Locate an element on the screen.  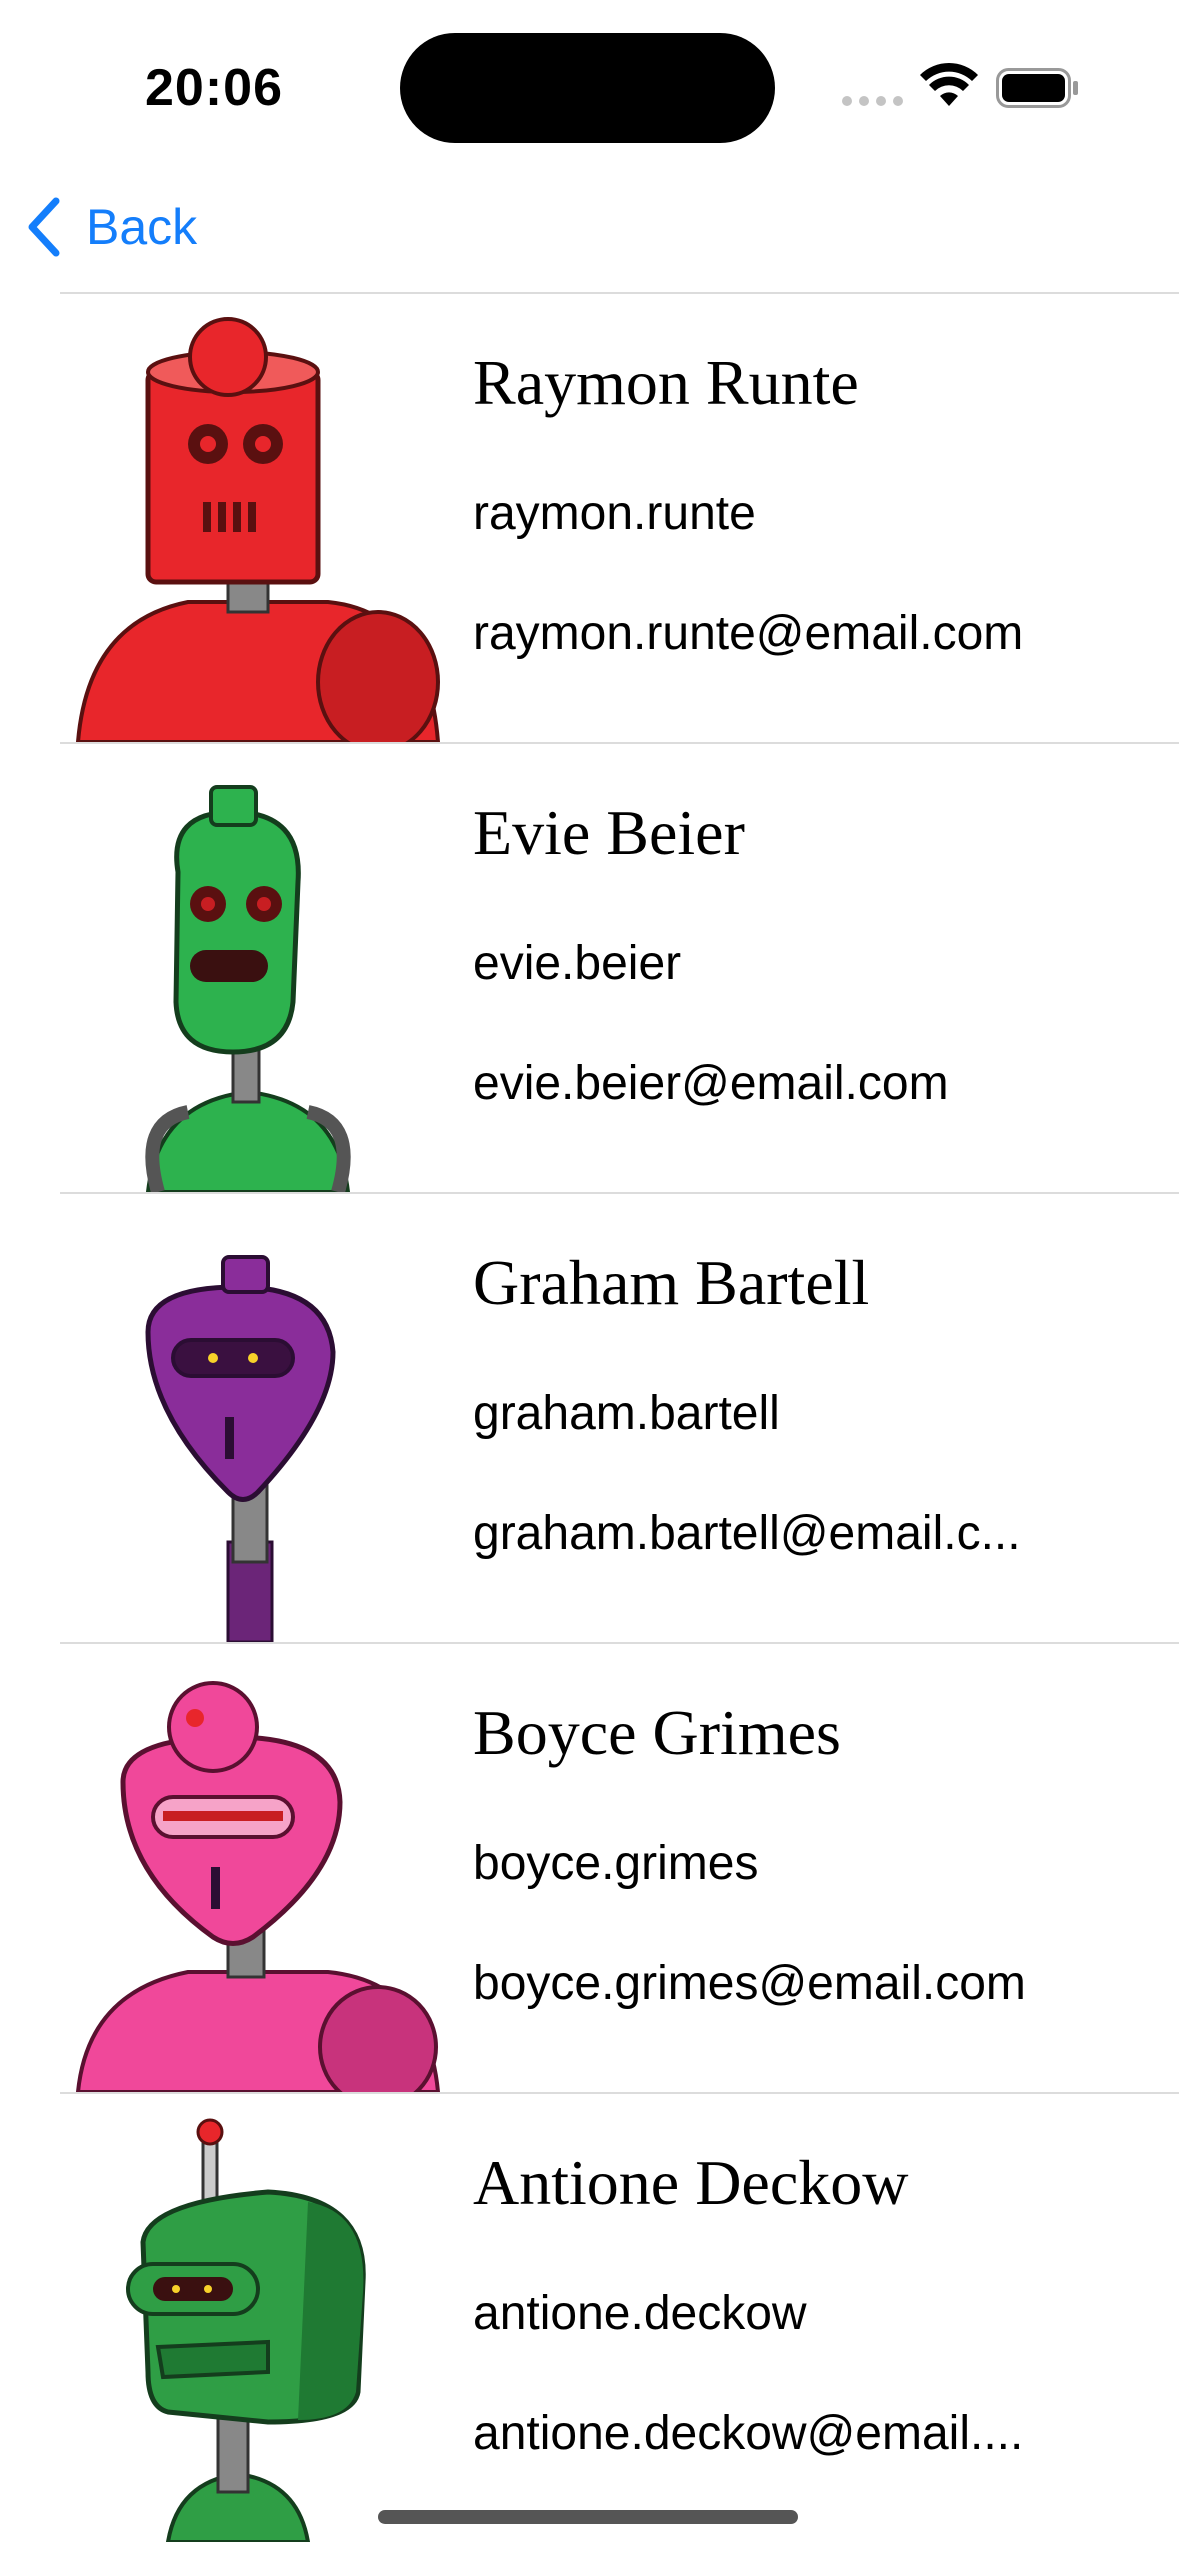
navigation-bar: Back is located at coordinates (589, 231).